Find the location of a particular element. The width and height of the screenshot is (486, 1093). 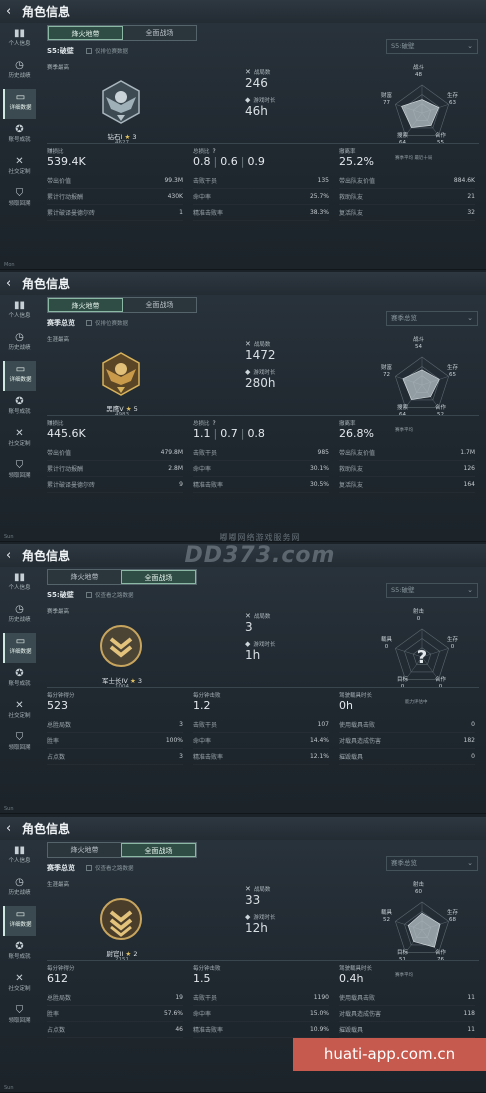

column-head-label: 赚损比 is located at coordinates (115, 151).